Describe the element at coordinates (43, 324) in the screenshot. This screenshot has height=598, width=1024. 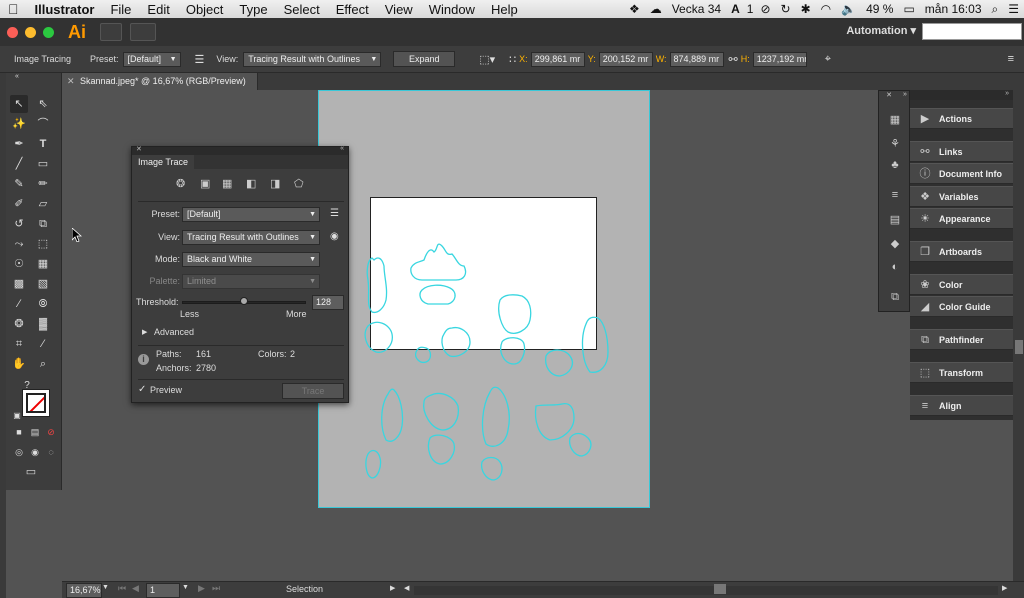
I see `column-graph-tool-icon: ▓` at that location.